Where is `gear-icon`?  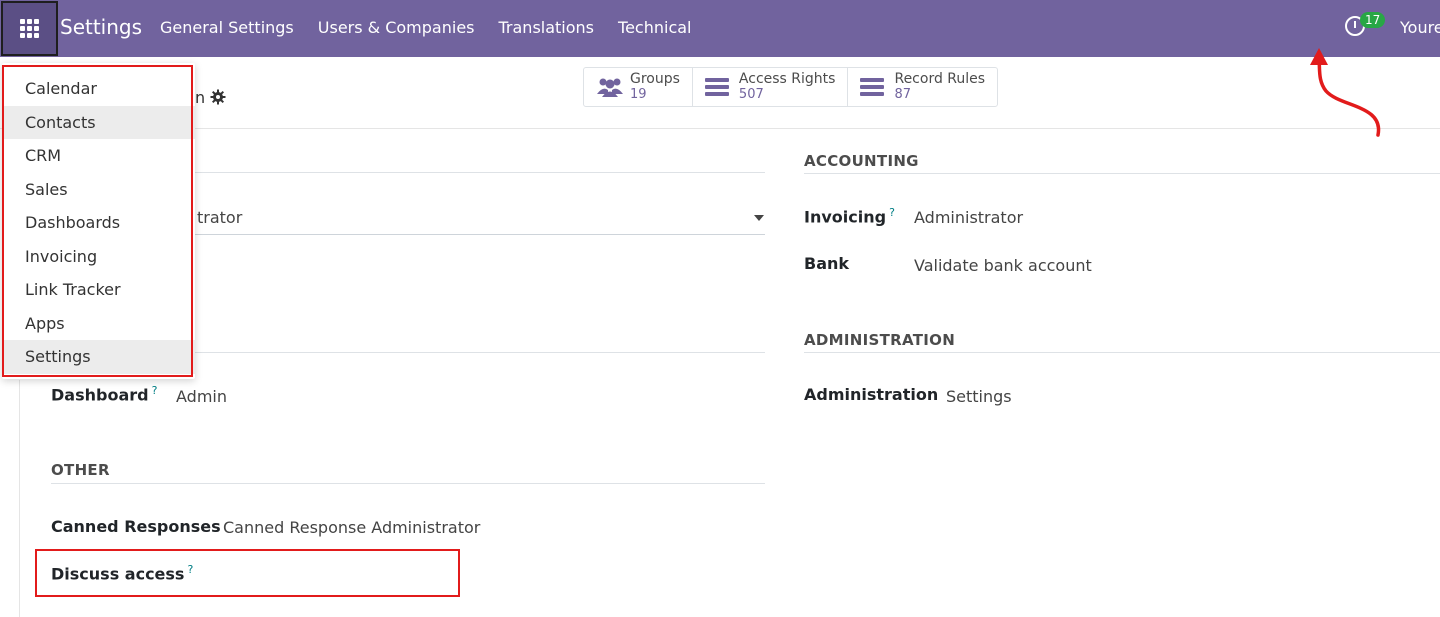 gear-icon is located at coordinates (218, 97).